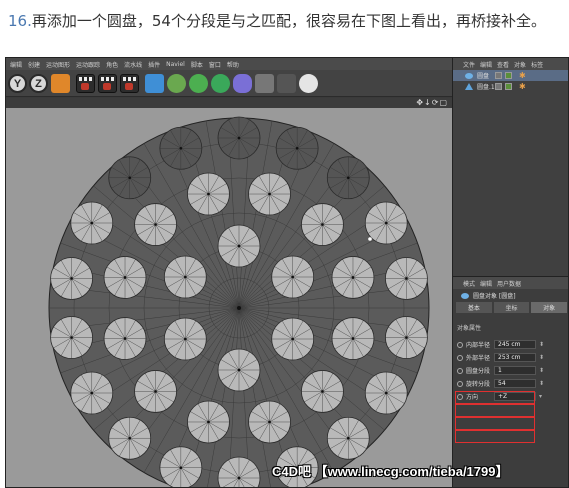 The height and width of the screenshot is (488, 569). I want to click on cube-object-icon, so click(154, 83).